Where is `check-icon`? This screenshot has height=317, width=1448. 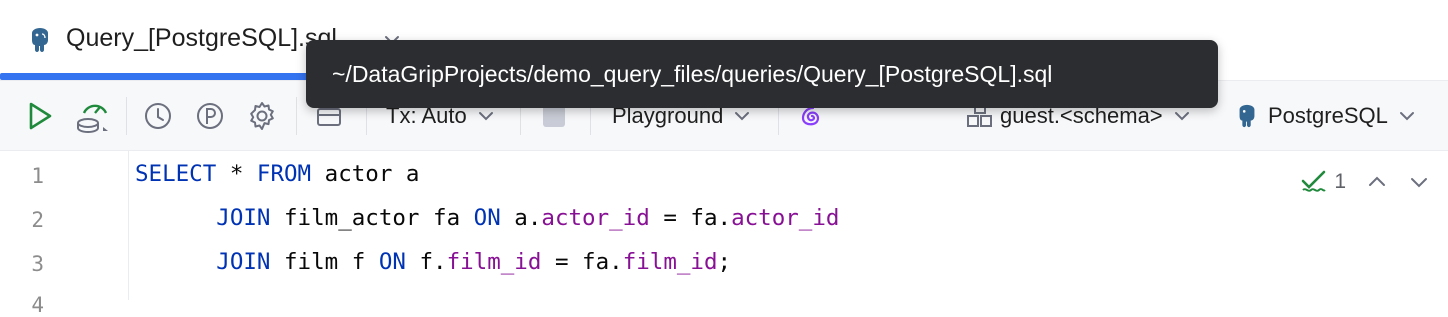 check-icon is located at coordinates (1314, 181).